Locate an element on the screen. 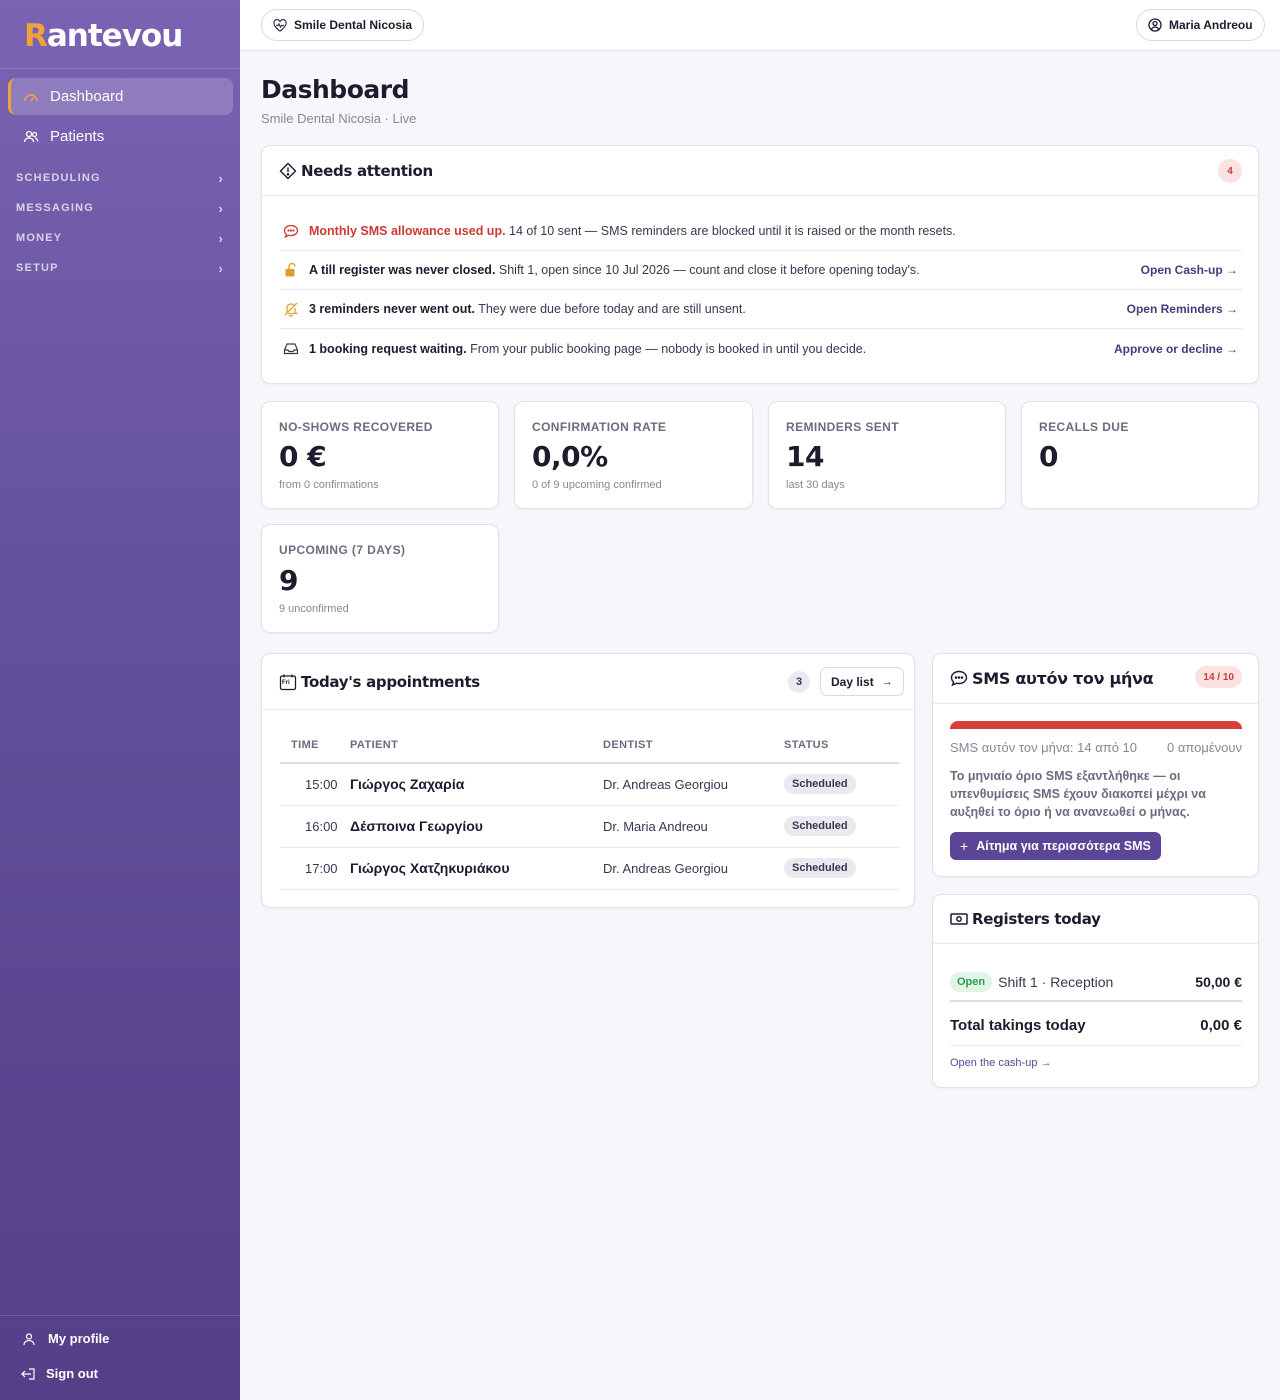  register-row: Open Shift 1 · Reception 50,00 € is located at coordinates (1096, 983).